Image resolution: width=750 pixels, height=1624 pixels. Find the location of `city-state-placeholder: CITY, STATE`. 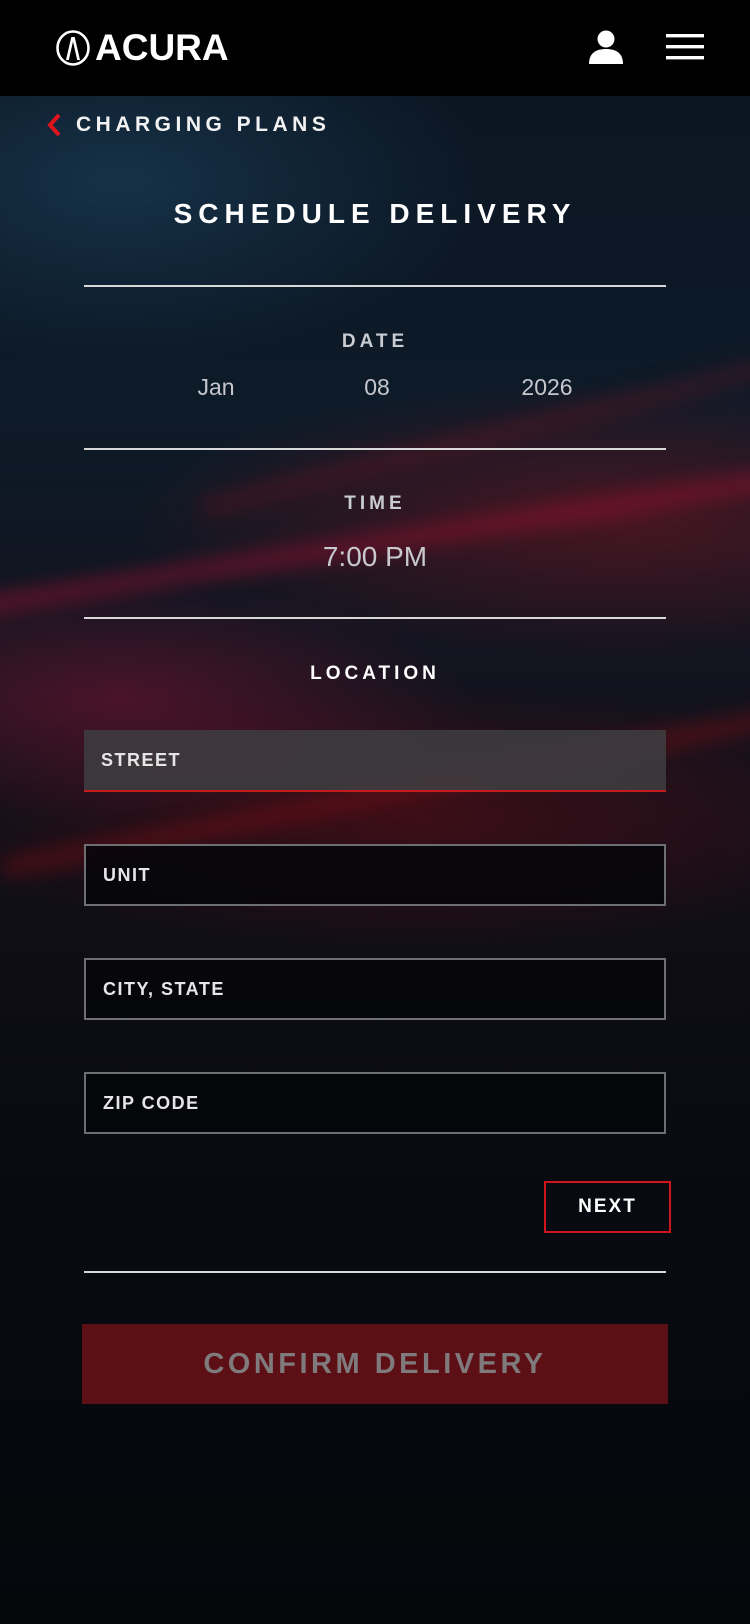

city-state-placeholder: CITY, STATE is located at coordinates (164, 988).